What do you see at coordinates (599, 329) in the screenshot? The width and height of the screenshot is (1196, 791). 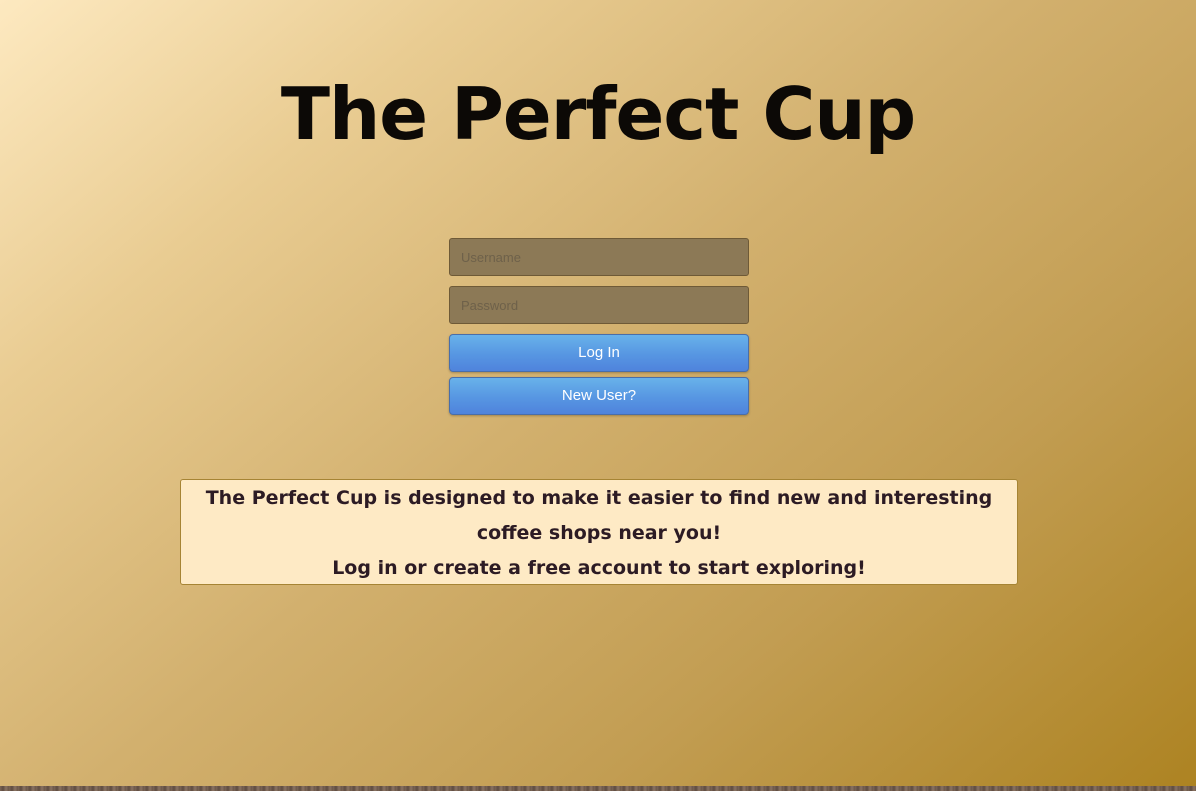 I see `login-form: Log In New User?` at bounding box center [599, 329].